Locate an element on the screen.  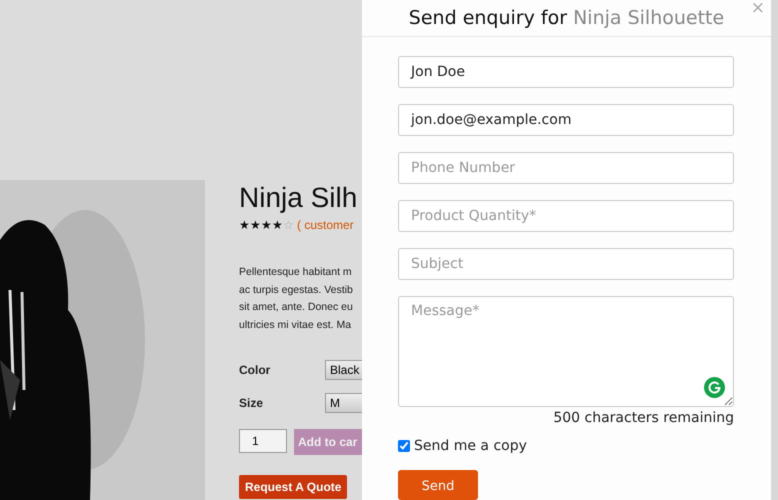
grammar-icon is located at coordinates (714, 387).